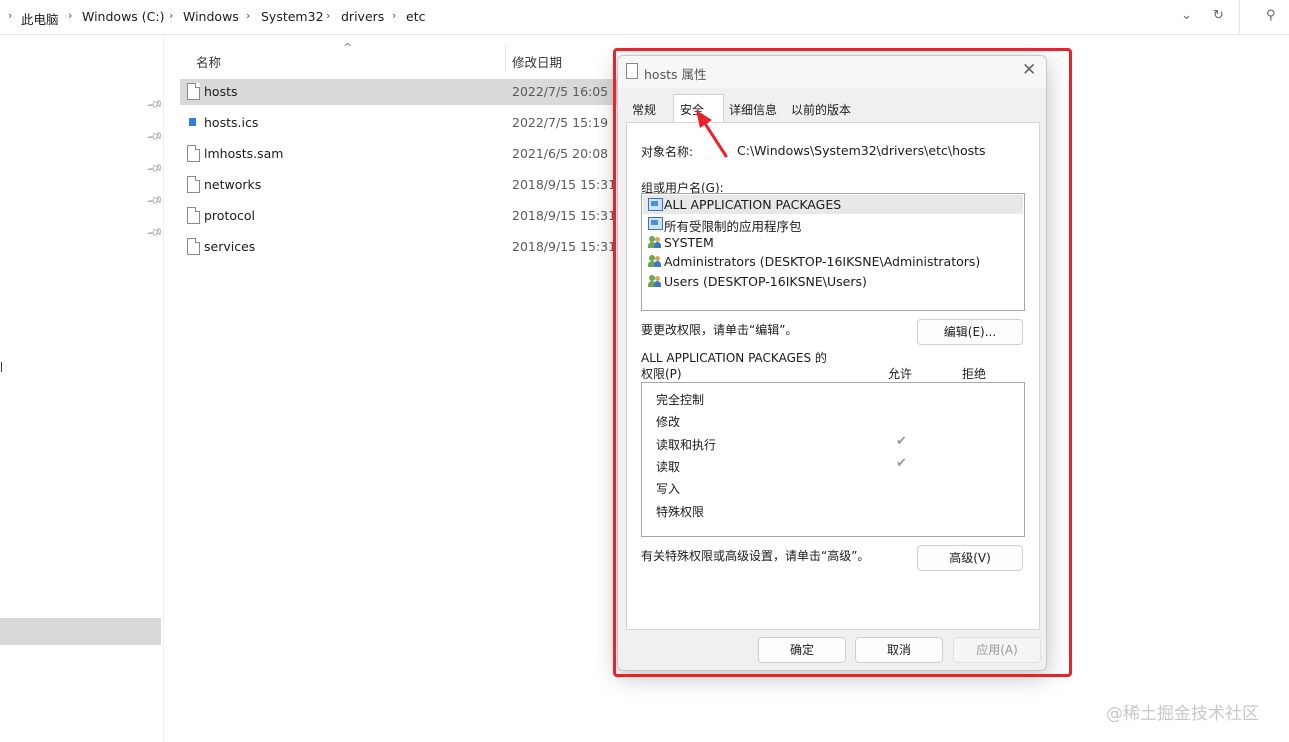 The height and width of the screenshot is (742, 1289). What do you see at coordinates (1264, 17) in the screenshot?
I see `search-box: ⚲` at bounding box center [1264, 17].